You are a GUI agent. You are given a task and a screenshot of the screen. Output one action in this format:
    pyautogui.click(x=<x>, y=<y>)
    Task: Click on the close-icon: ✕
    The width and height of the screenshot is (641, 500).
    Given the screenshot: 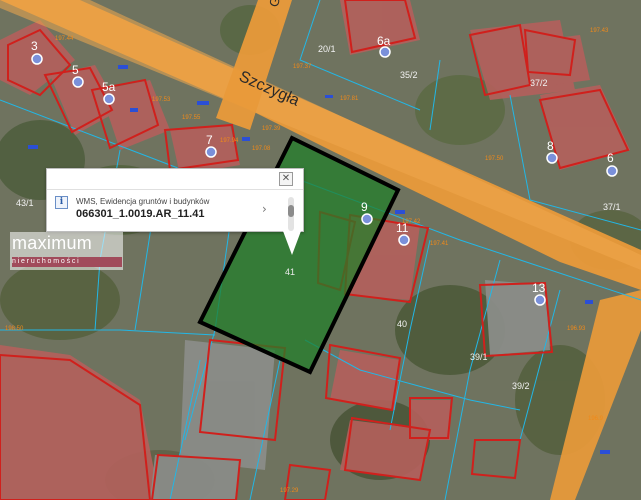 What is the action you would take?
    pyautogui.click(x=286, y=179)
    